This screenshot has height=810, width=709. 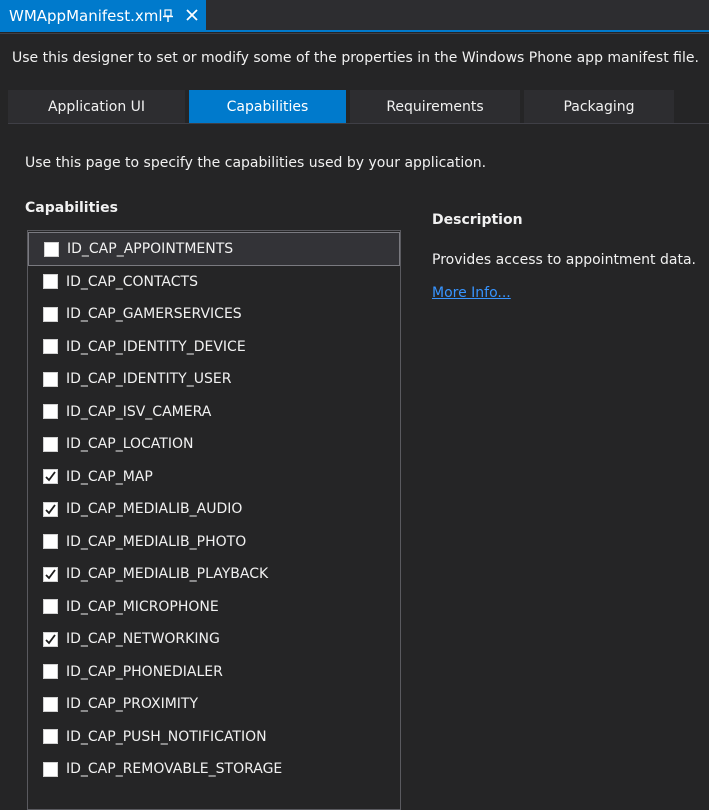 I want to click on capability-label: ID_CAP_LOCATION, so click(x=130, y=444).